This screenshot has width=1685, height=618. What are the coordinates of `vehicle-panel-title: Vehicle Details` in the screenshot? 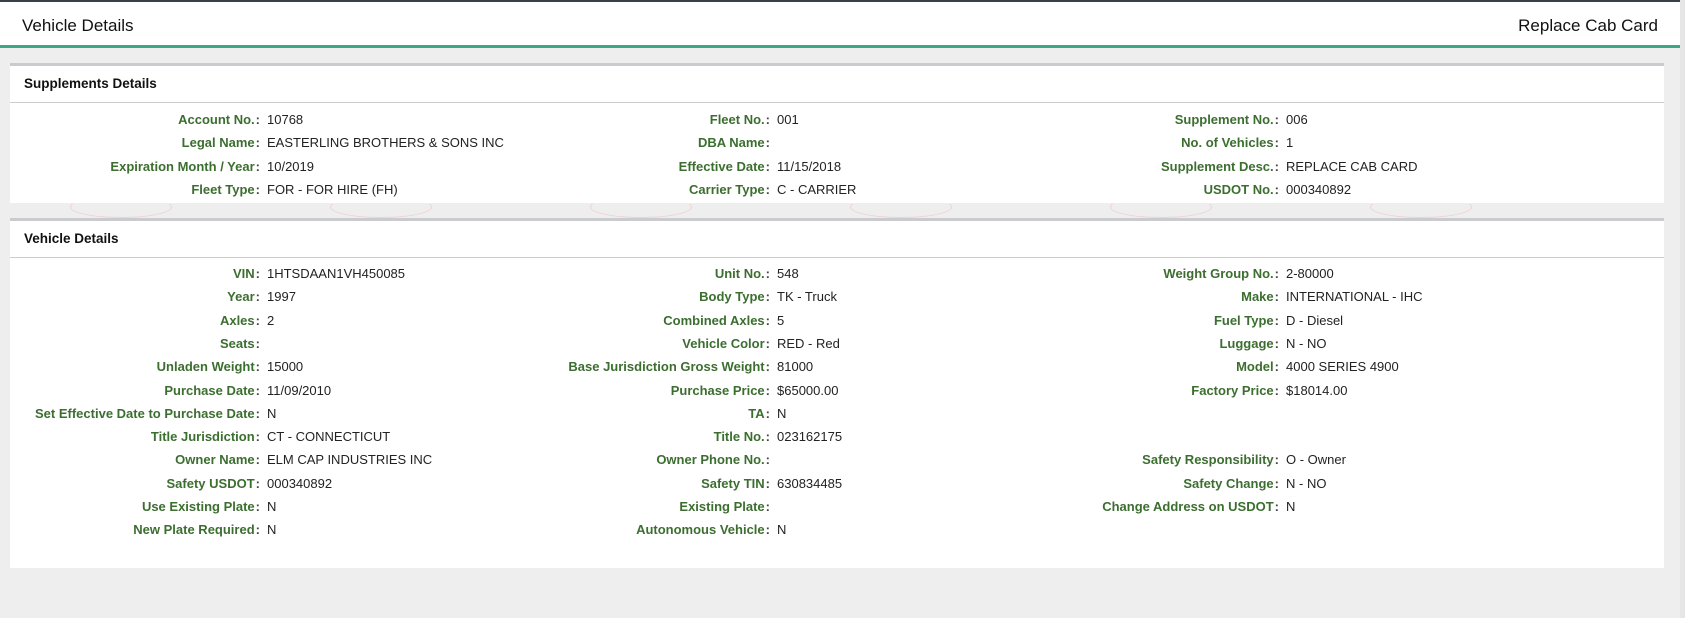 It's located at (837, 239).